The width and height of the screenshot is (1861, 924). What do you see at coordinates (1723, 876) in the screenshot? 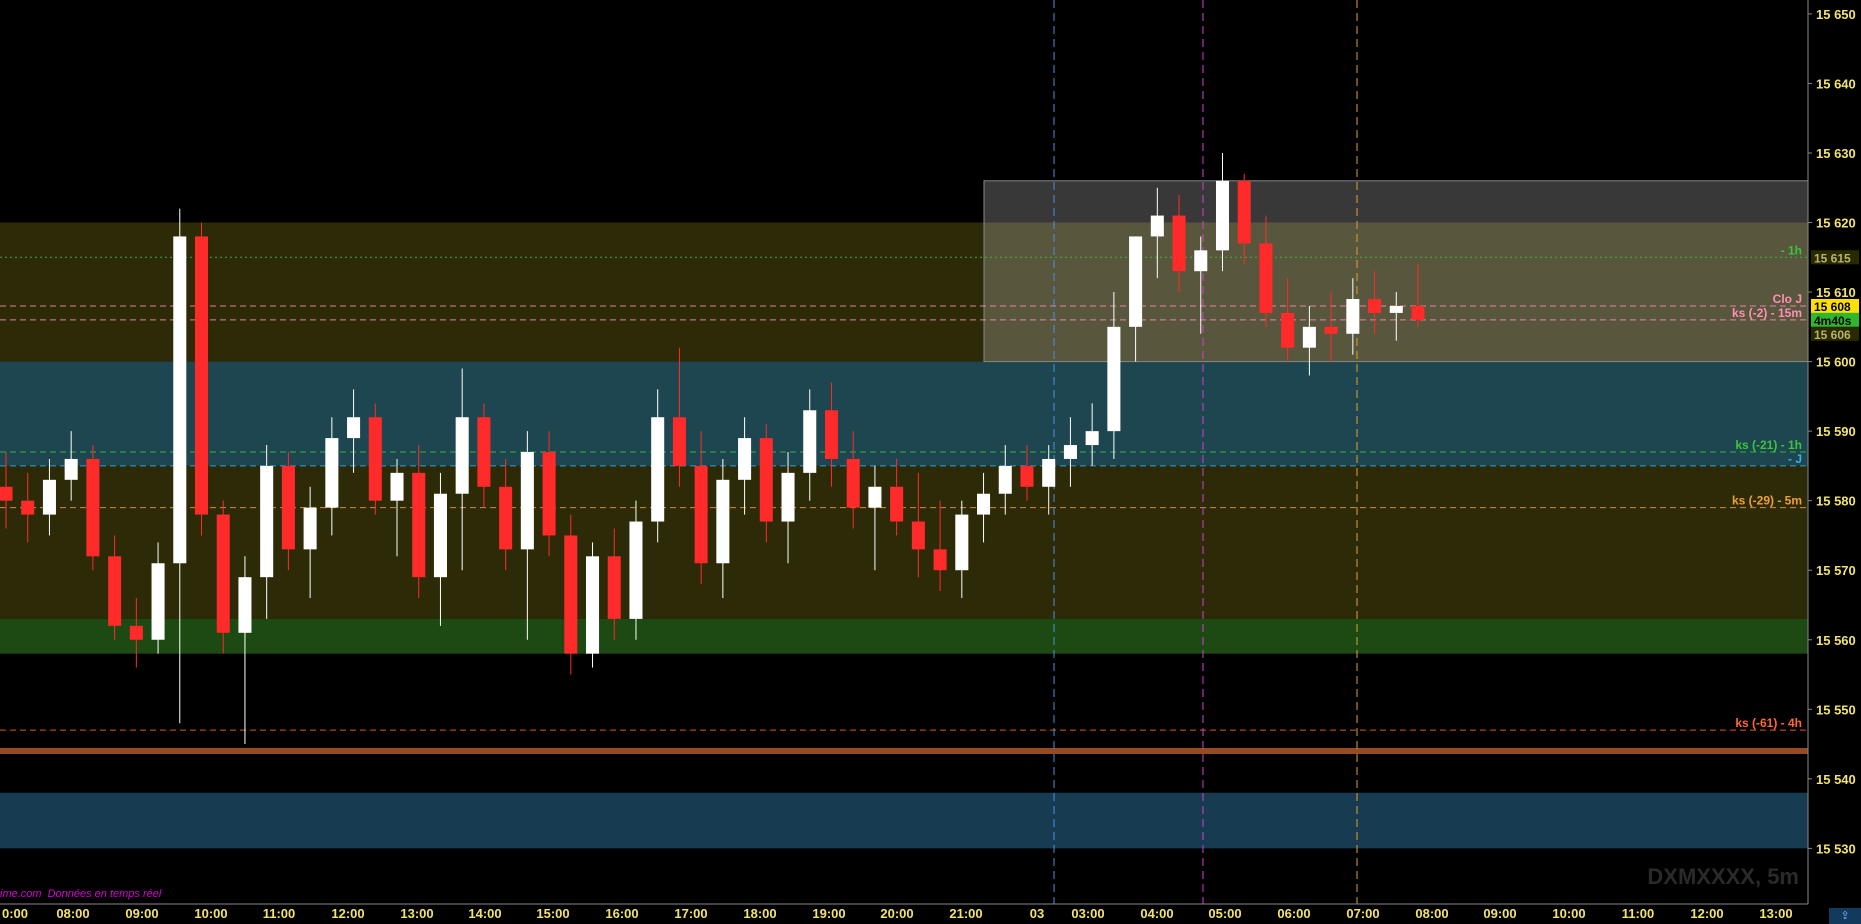
I see `instrument-watermark: DXMXXXX, 5m` at bounding box center [1723, 876].